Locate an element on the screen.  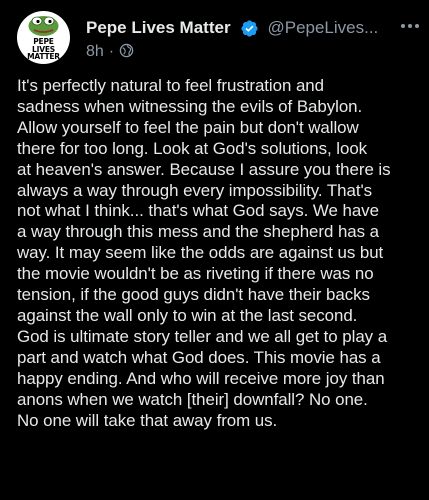
ellipsis-icon is located at coordinates (410, 26).